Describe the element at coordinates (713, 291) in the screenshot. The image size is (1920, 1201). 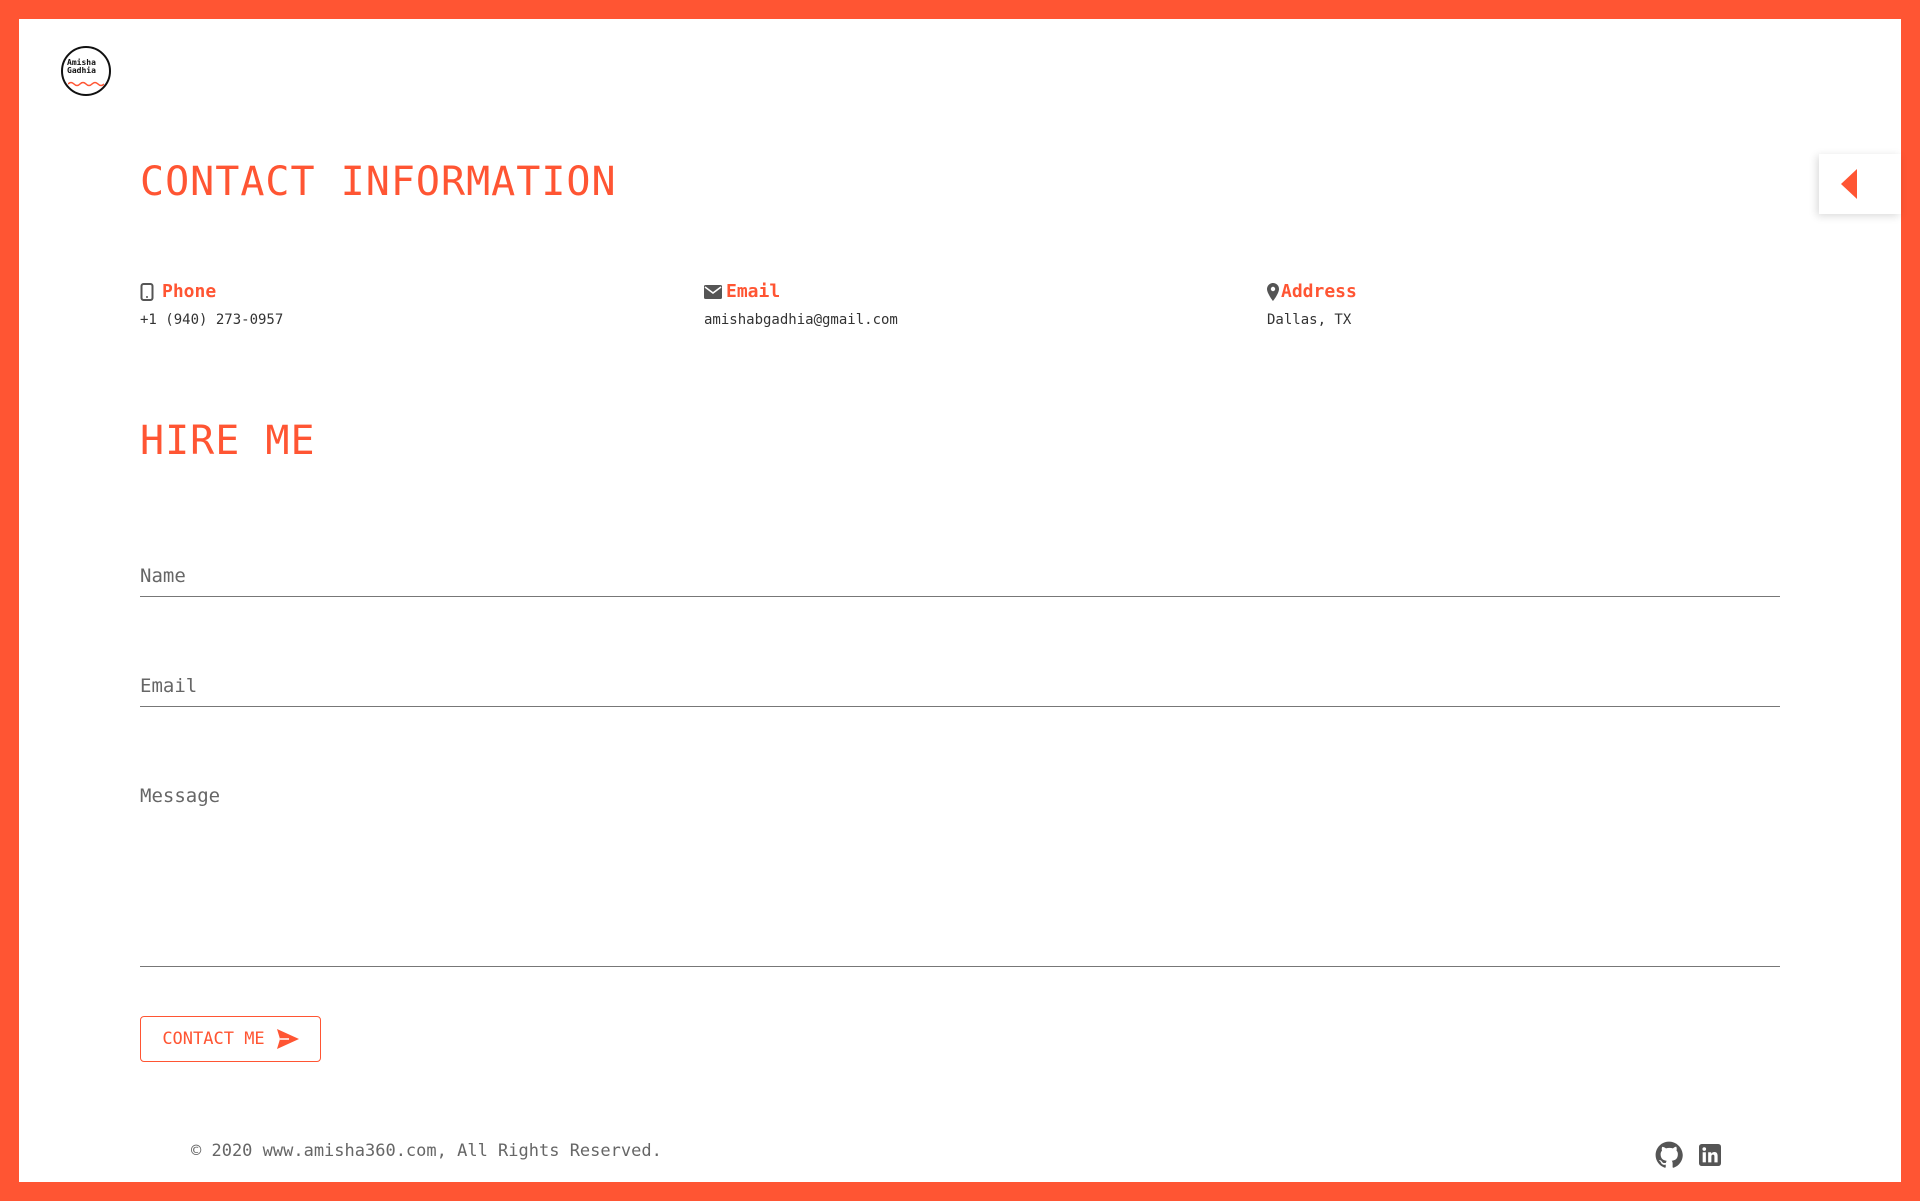
I see `envelope-icon` at that location.